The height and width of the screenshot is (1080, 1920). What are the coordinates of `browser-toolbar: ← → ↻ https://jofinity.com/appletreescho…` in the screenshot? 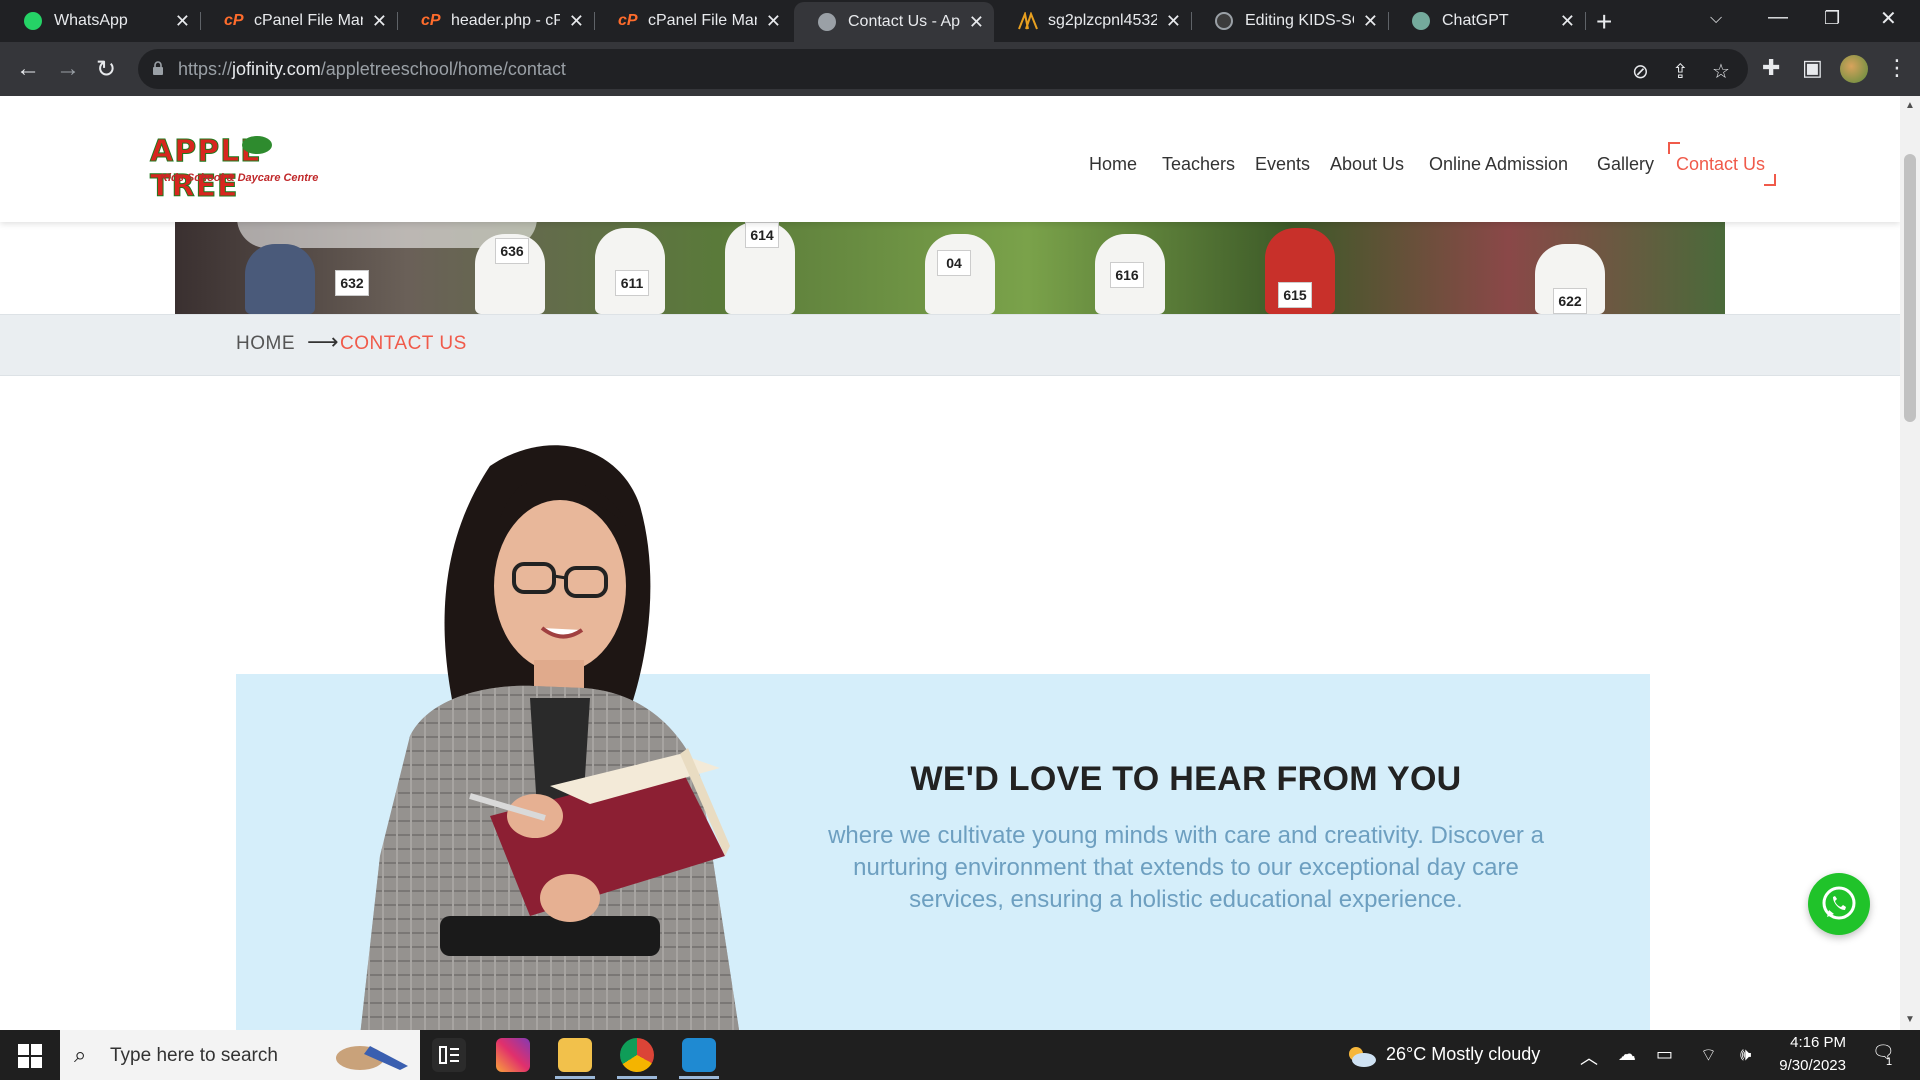 It's located at (960, 69).